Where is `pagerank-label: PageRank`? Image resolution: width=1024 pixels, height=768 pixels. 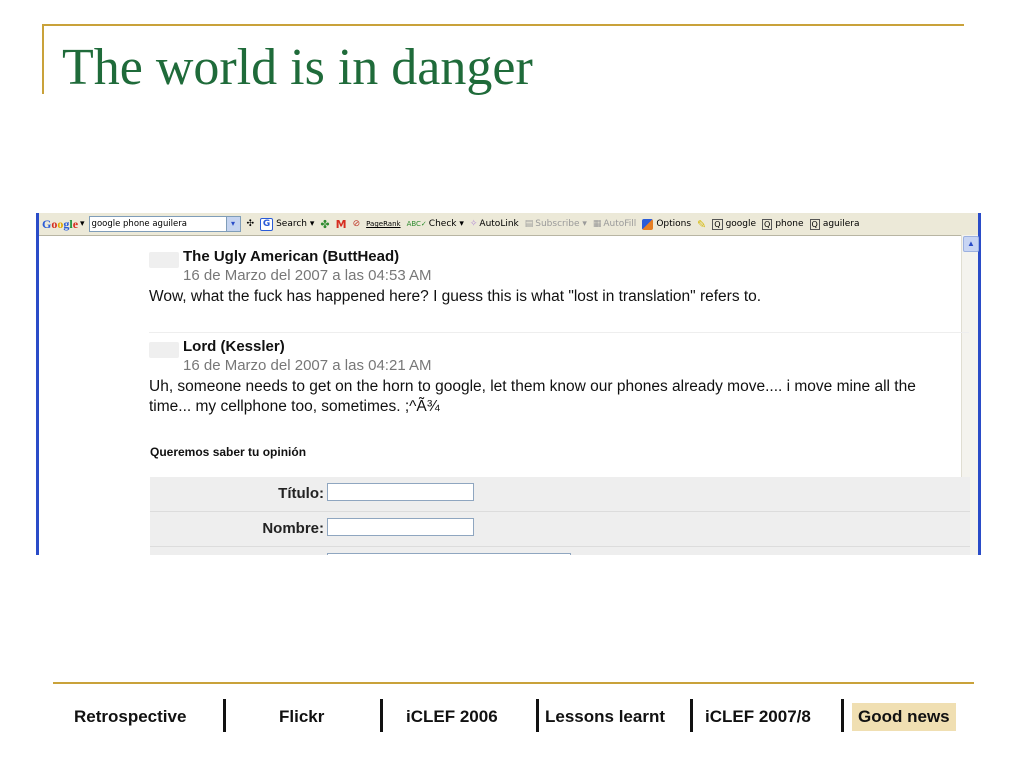
pagerank-label: PageRank is located at coordinates (383, 224).